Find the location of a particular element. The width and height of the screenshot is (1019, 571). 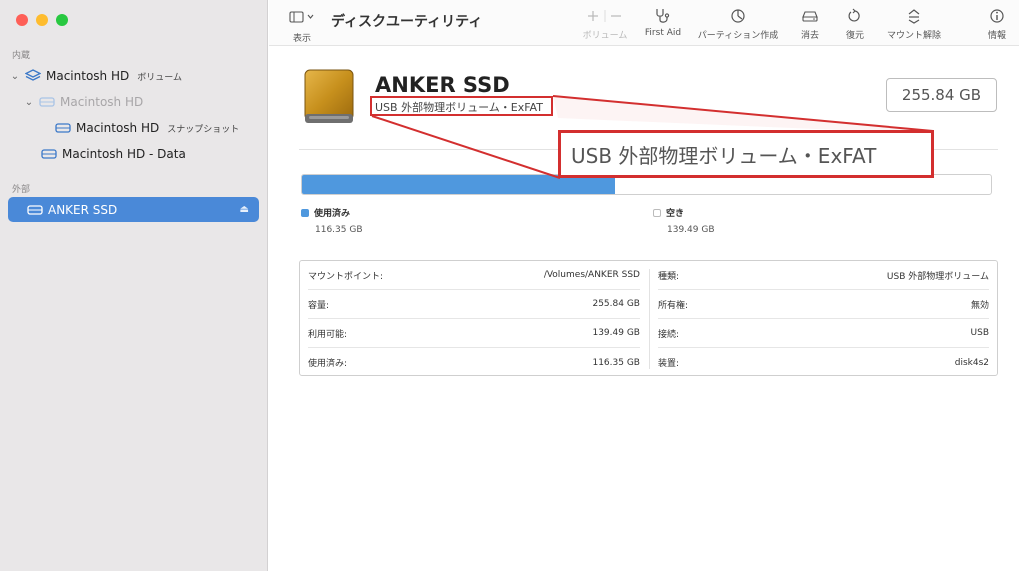

restore-button: 復元 is located at coordinates (855, 24).